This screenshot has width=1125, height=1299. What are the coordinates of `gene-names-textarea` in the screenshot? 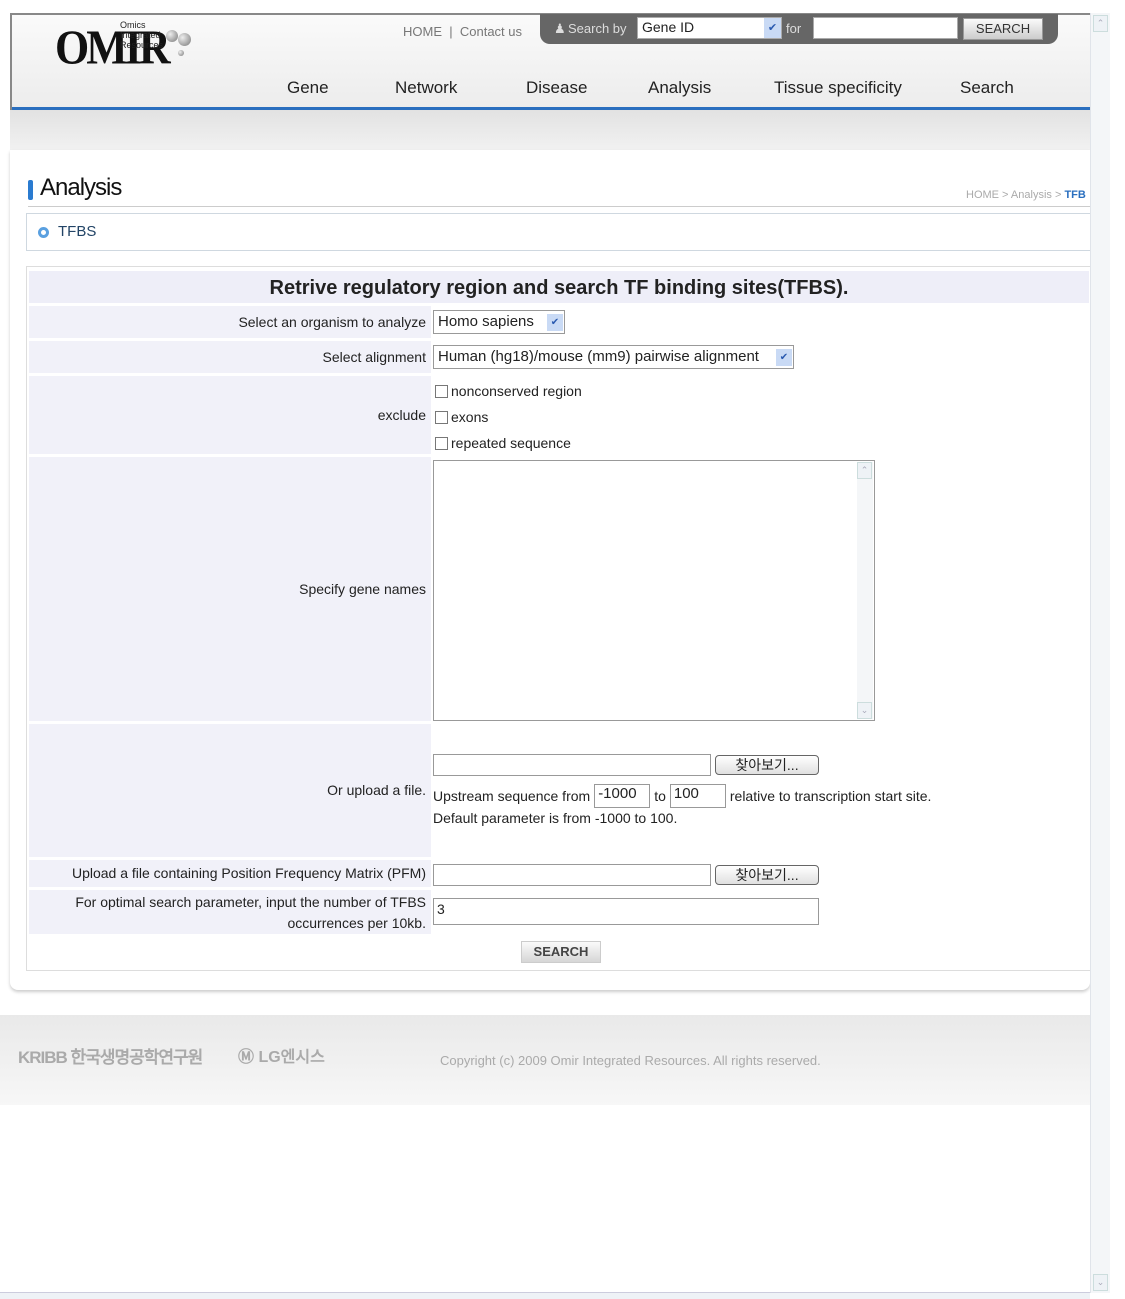 It's located at (654, 590).